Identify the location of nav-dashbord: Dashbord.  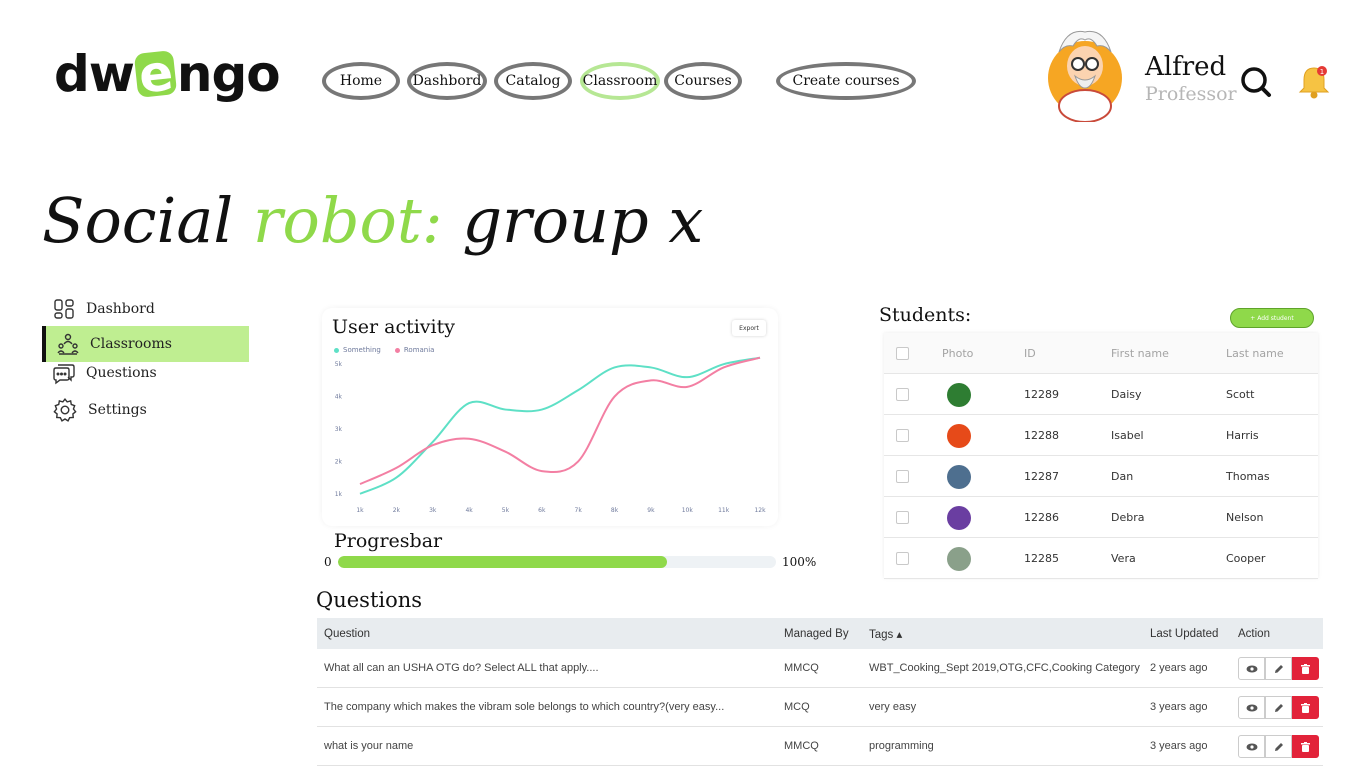
(447, 81).